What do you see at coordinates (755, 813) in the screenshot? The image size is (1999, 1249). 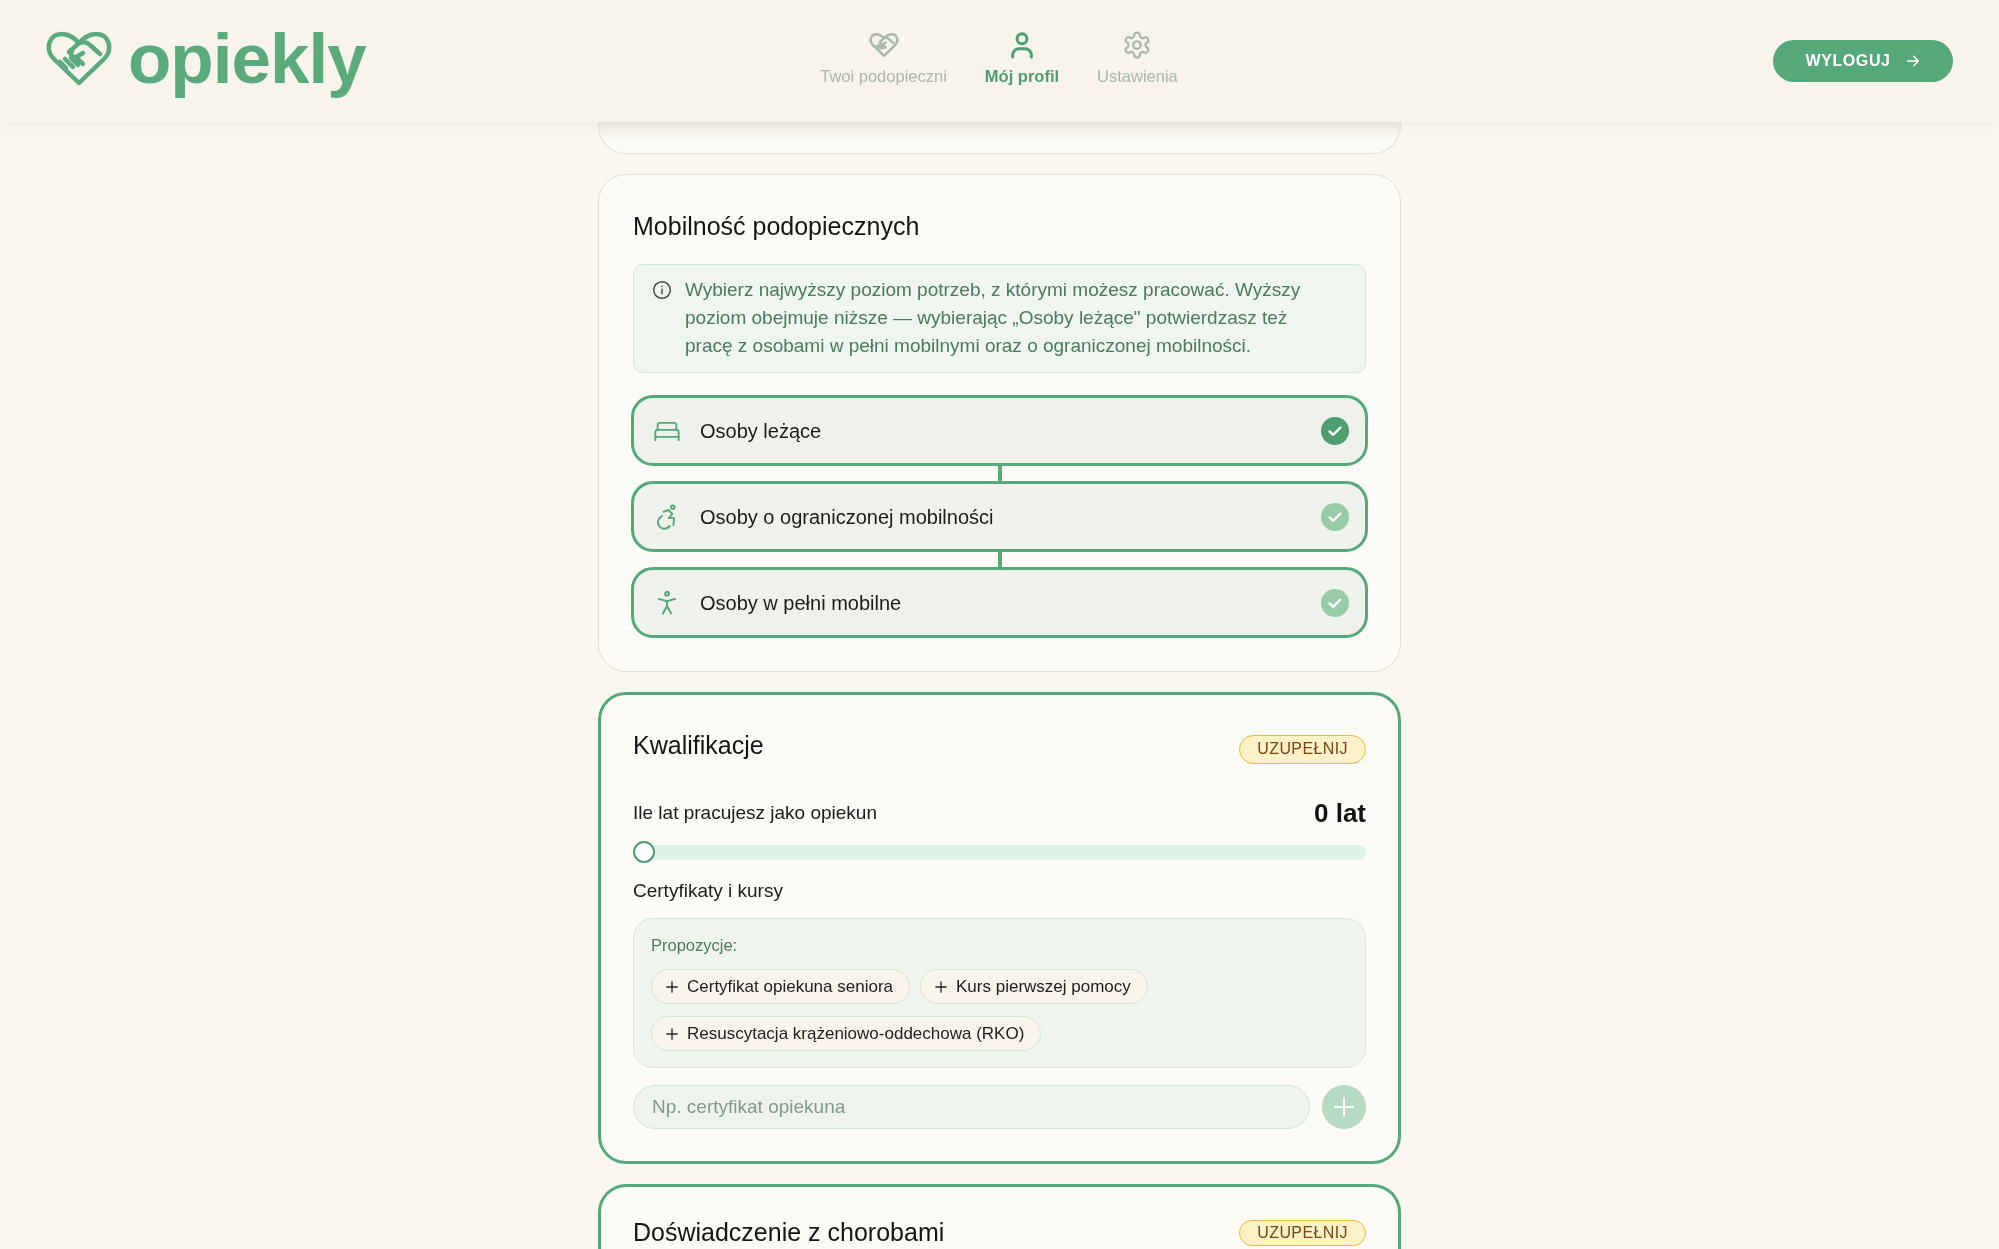 I see `field-label: Ile lat pracujesz jako opiekun` at bounding box center [755, 813].